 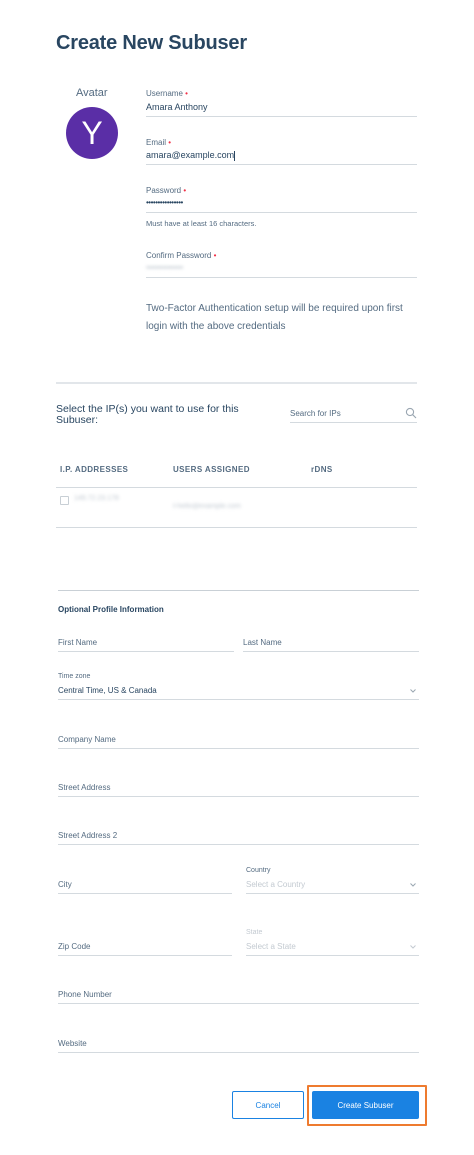 I want to click on password-input: ••••••••••••••••, so click(x=164, y=202).